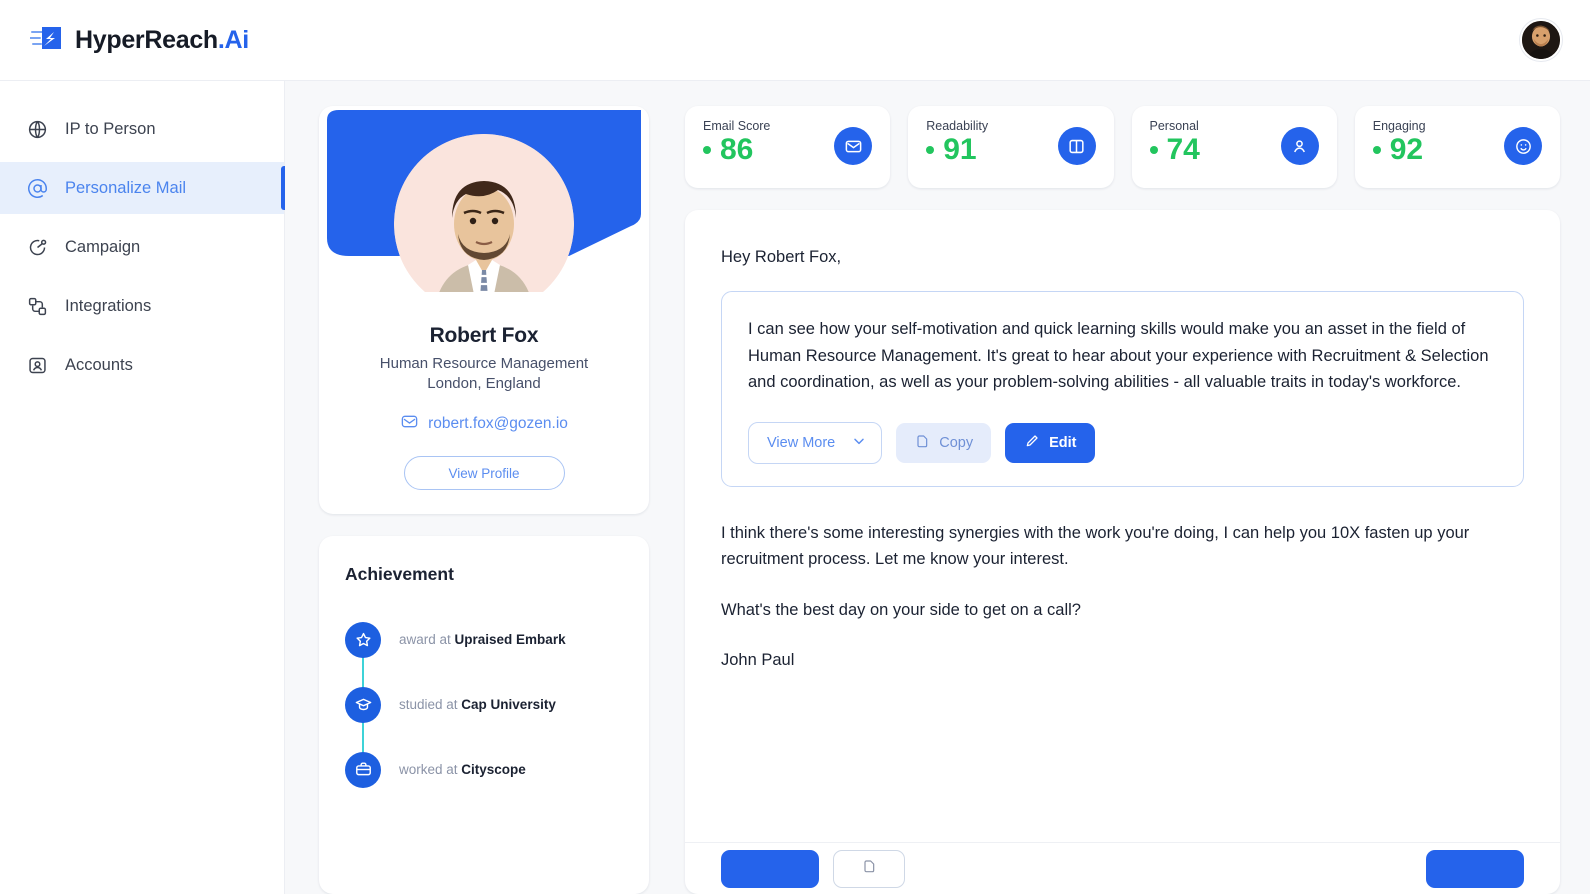 The width and height of the screenshot is (1590, 894). Describe the element at coordinates (363, 769) in the screenshot. I see `briefcase-icon` at that location.